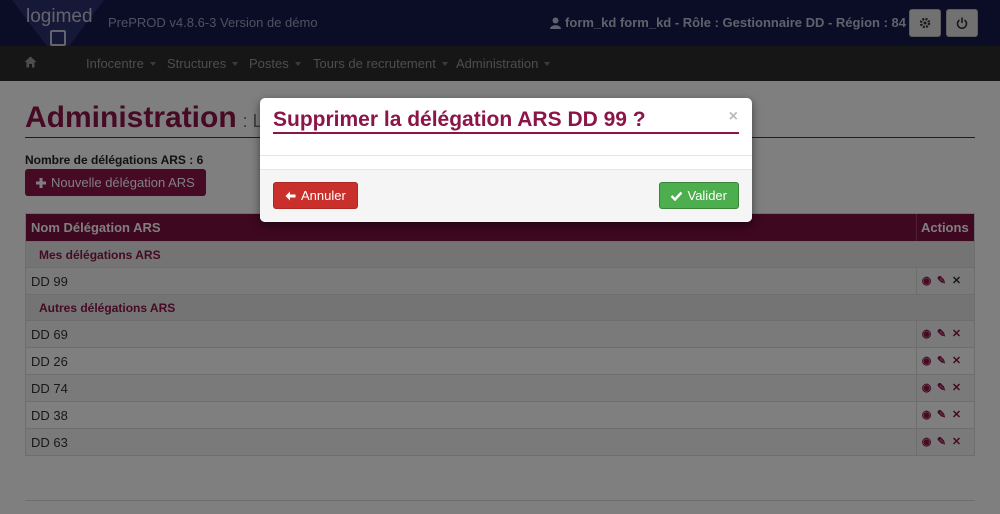 The height and width of the screenshot is (514, 1000). Describe the element at coordinates (707, 195) in the screenshot. I see `confirm-button-label: Valider` at that location.